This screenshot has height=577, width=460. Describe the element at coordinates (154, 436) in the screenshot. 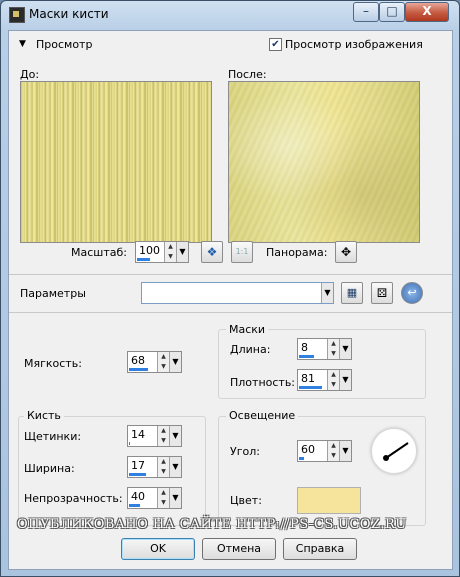

I see `bristles-spinbox: 14 ▲ ▼ ▼` at that location.